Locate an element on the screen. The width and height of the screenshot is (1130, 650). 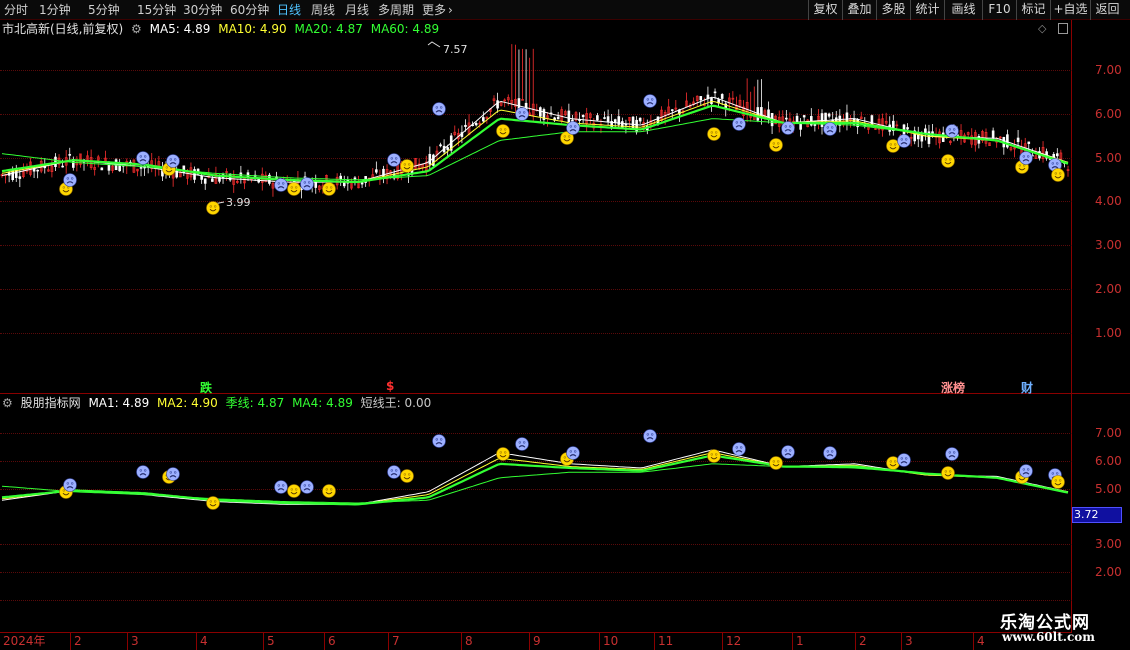
event-financial-report-marker: 财 is located at coordinates (1027, 387).